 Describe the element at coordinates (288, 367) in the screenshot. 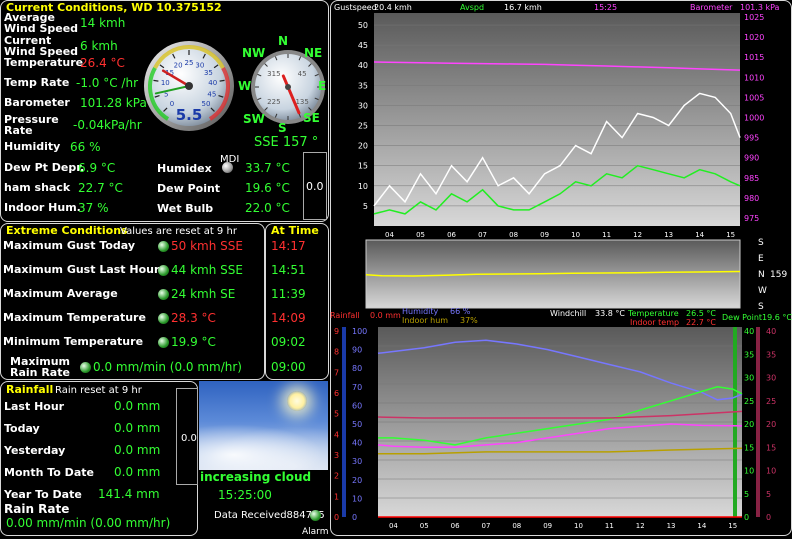

I see `extreme-row-time: 09:00` at that location.